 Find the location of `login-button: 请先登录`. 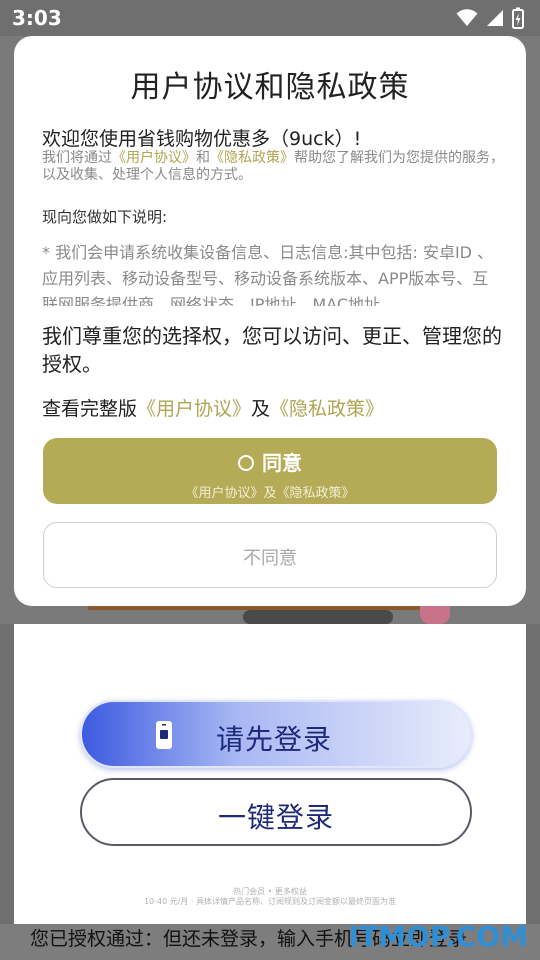

login-button: 请先登录 is located at coordinates (276, 734).